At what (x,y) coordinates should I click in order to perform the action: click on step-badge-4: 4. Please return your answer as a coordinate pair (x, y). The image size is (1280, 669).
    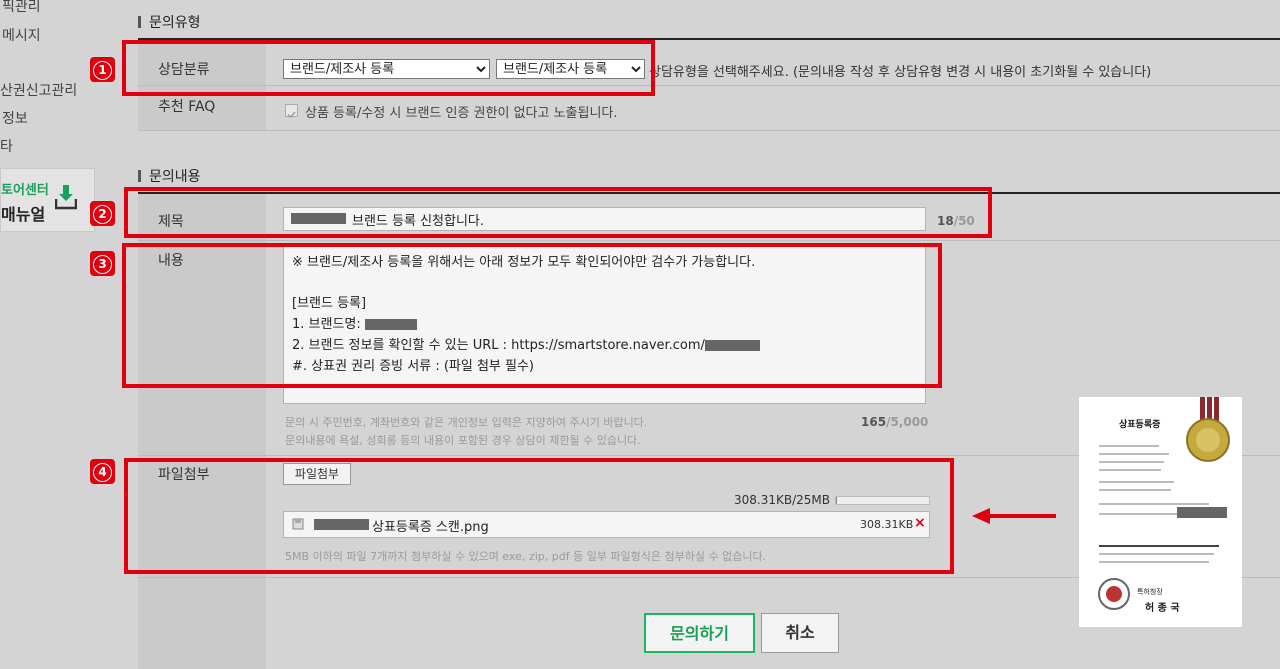
    Looking at the image, I should click on (102, 471).